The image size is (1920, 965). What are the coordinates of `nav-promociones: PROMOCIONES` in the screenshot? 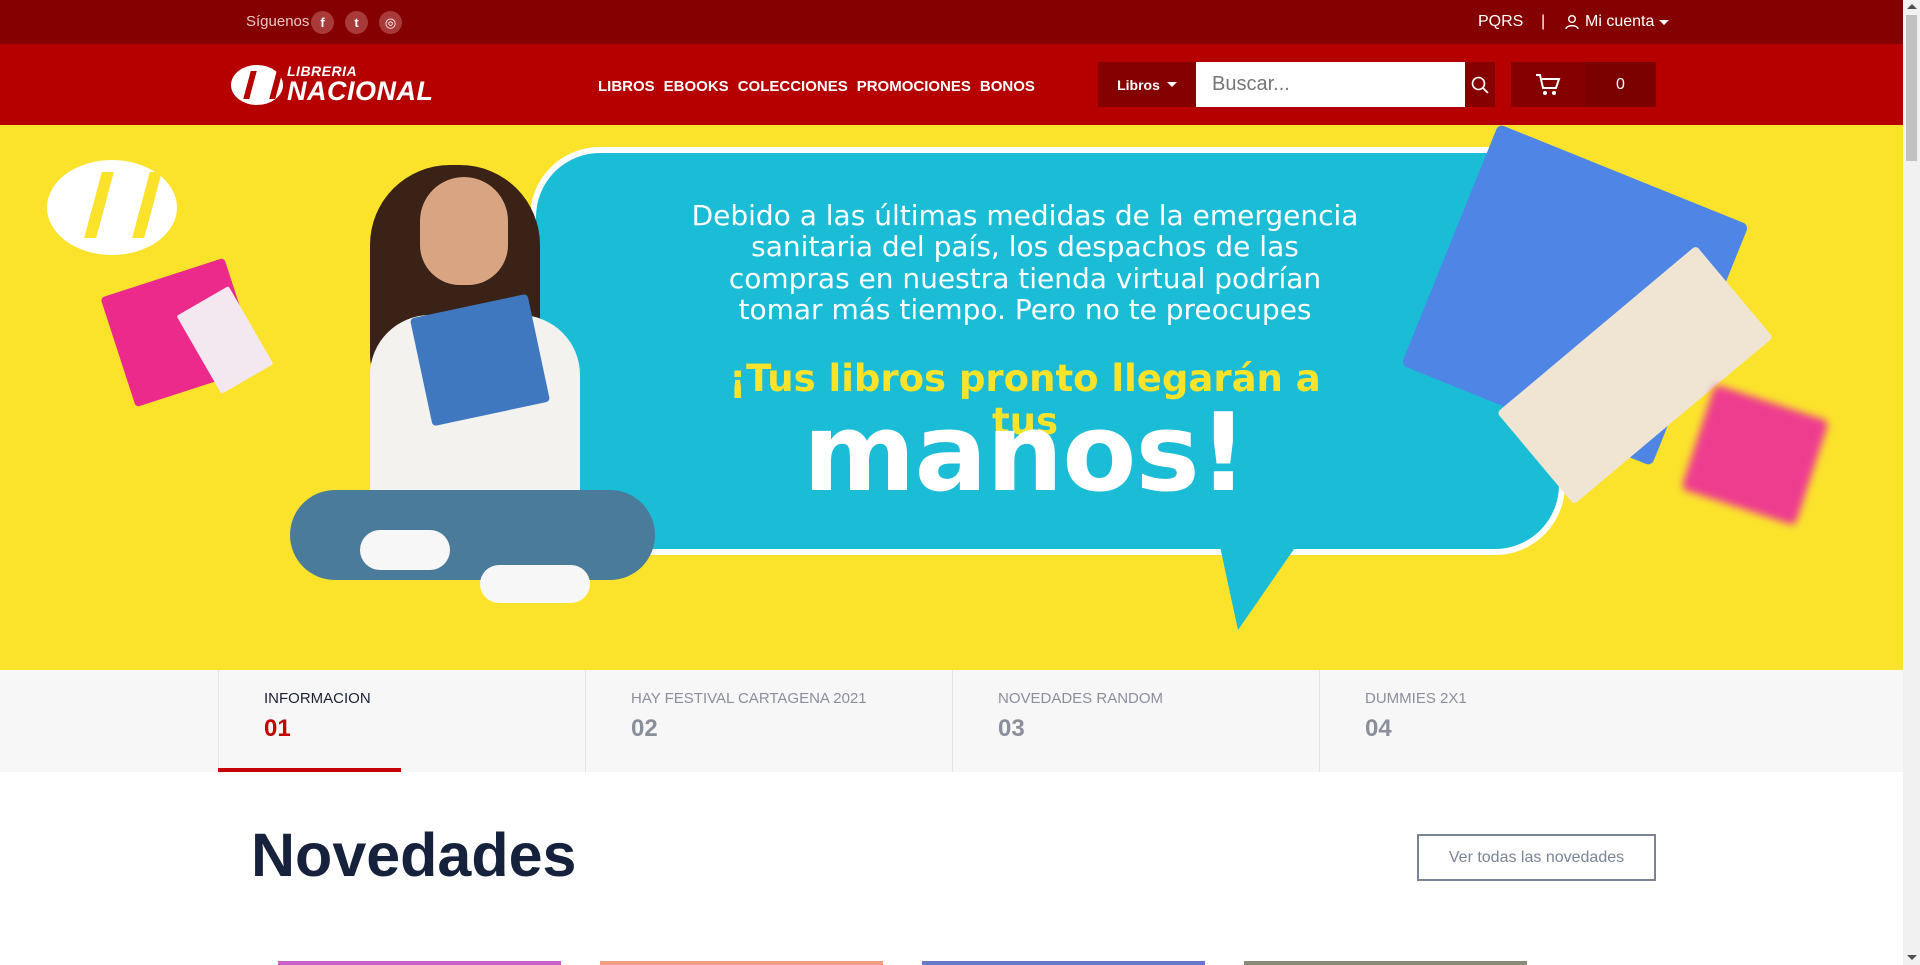 It's located at (914, 86).